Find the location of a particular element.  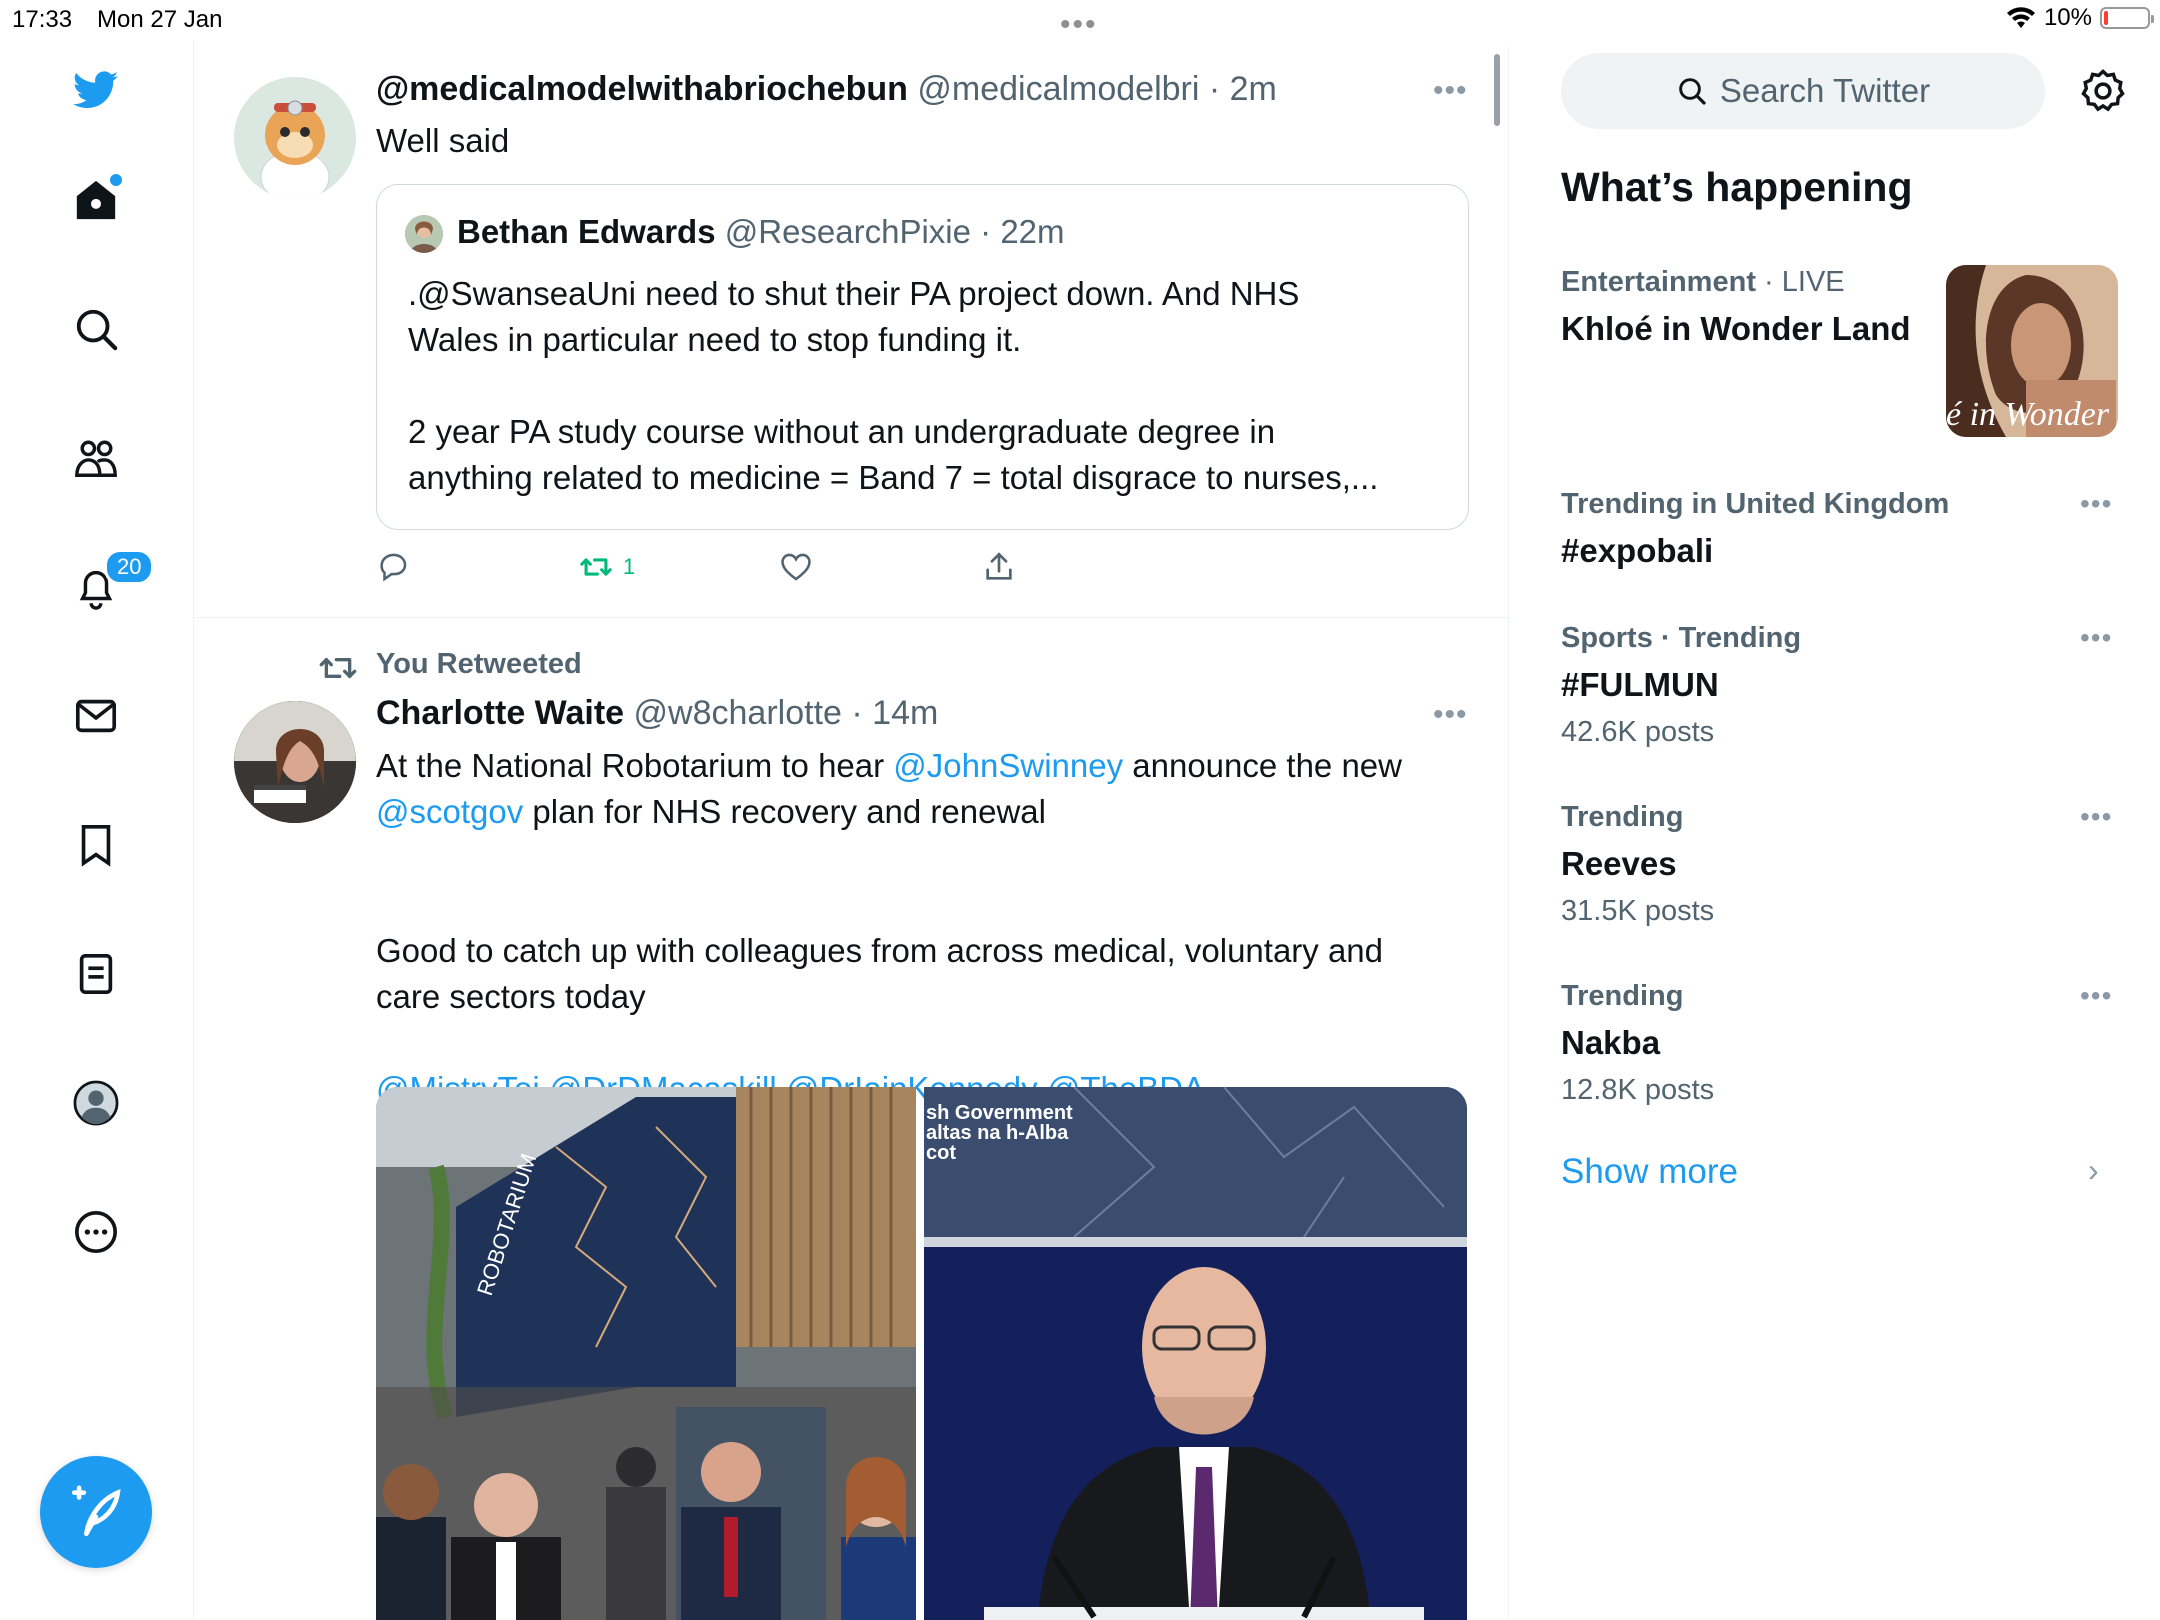

tweet1-share-button is located at coordinates (999, 567).